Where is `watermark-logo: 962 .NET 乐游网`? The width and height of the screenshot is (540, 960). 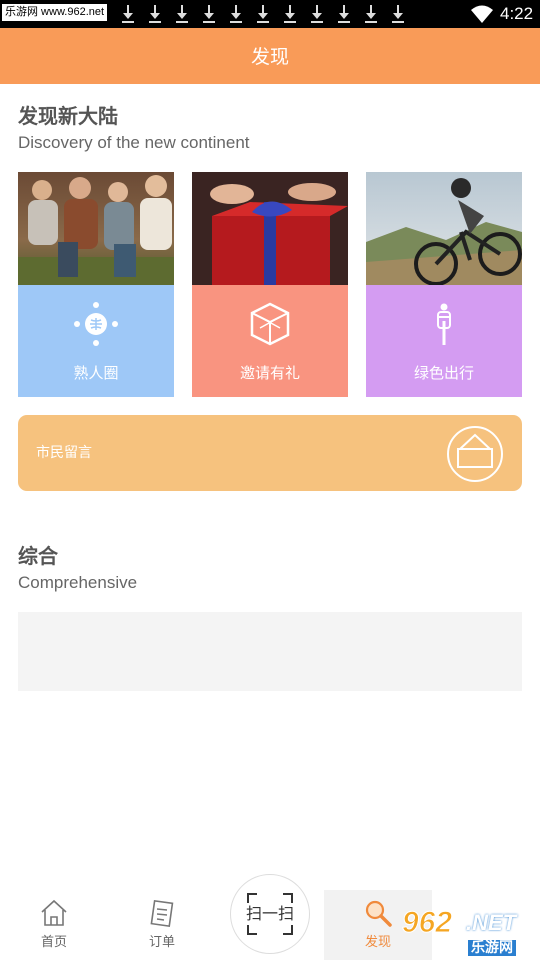
watermark-logo: 962 .NET 乐游网 is located at coordinates (469, 931).